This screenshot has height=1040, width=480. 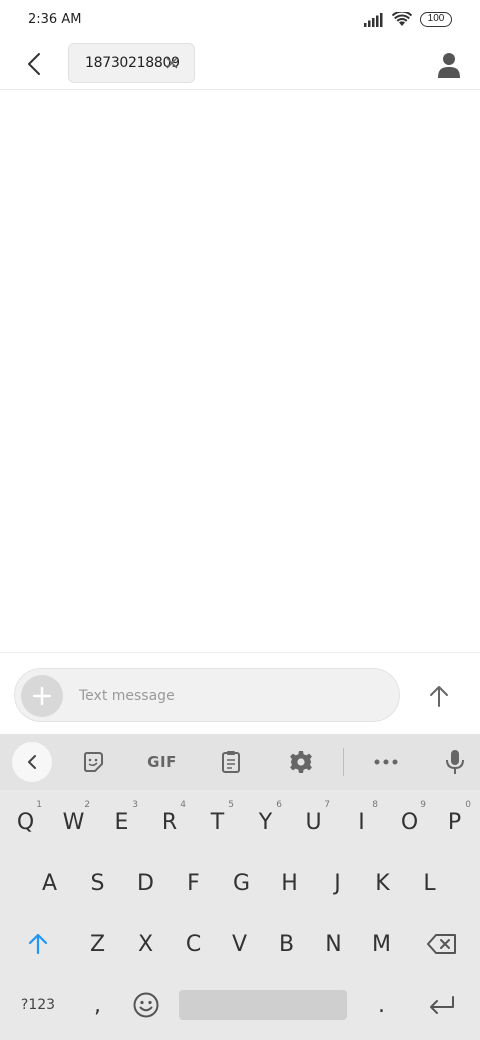 I want to click on shift-key, so click(x=38, y=944).